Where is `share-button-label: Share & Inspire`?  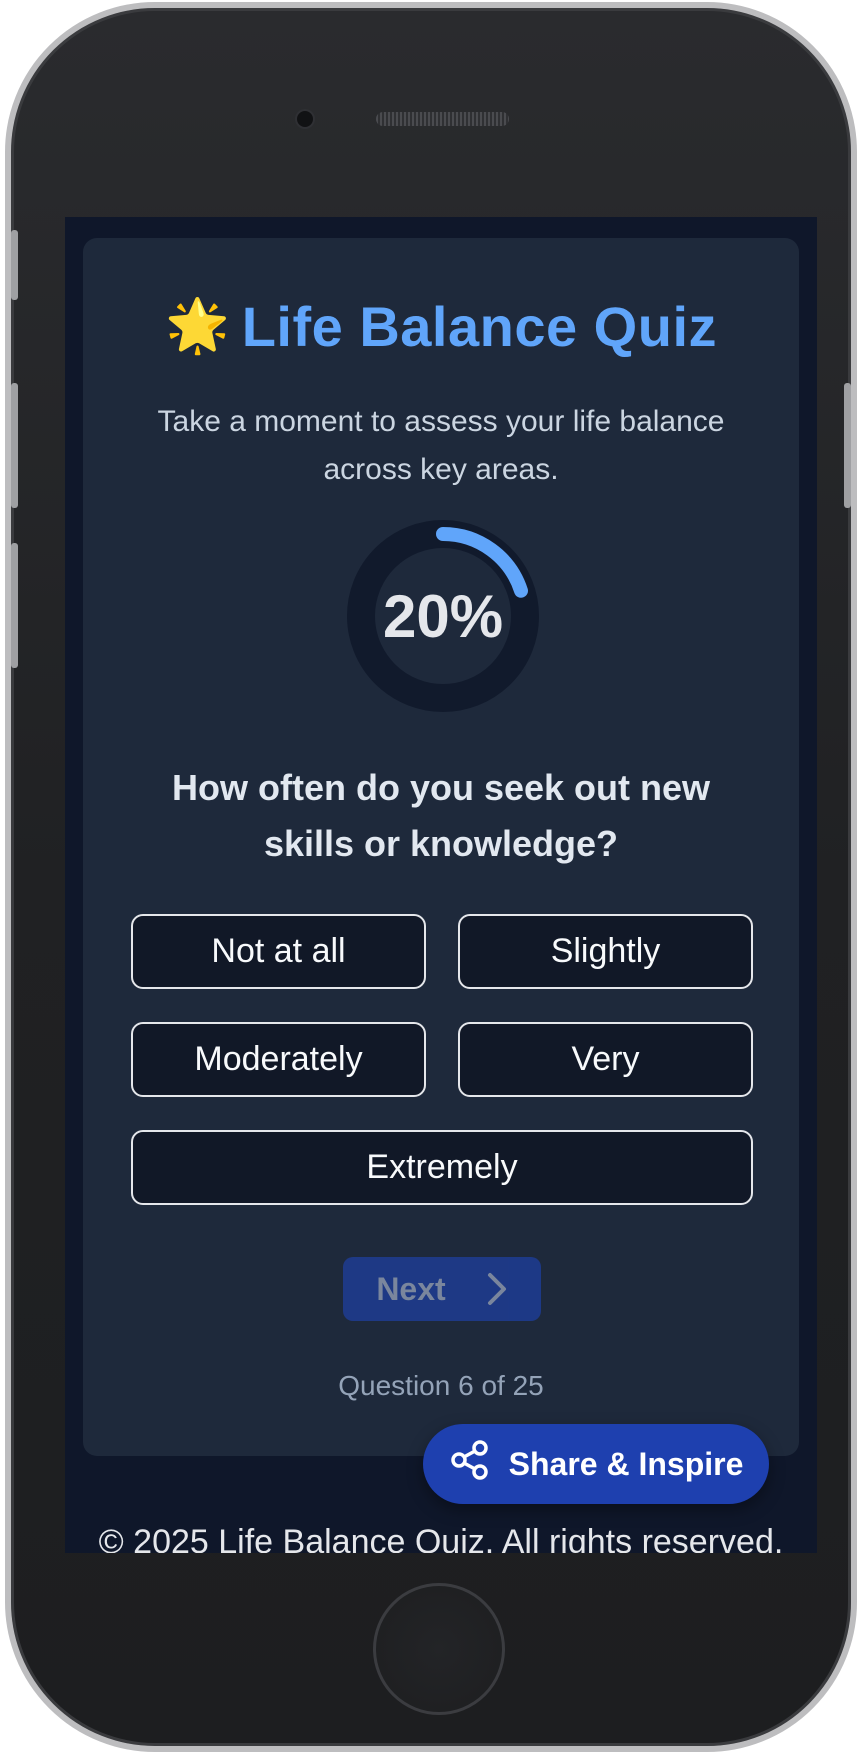
share-button-label: Share & Inspire is located at coordinates (626, 1463).